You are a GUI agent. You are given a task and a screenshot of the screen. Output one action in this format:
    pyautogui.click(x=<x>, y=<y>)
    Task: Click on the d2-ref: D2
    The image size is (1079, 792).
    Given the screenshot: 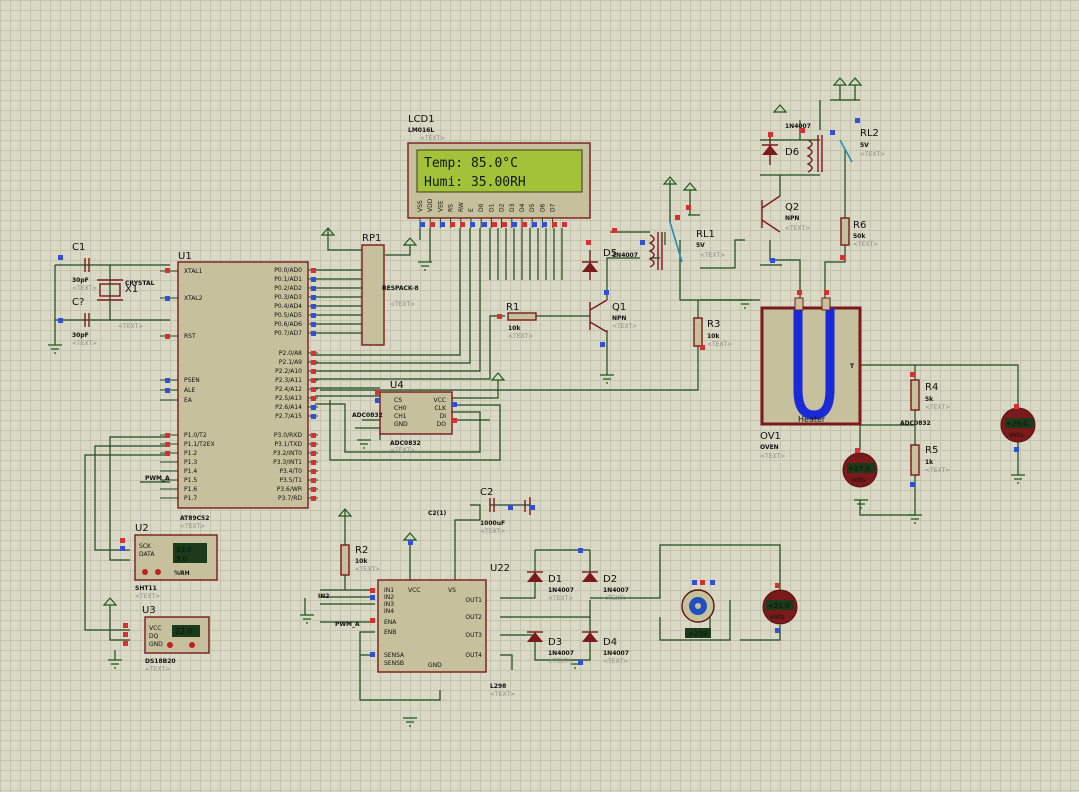 What is the action you would take?
    pyautogui.click(x=610, y=579)
    